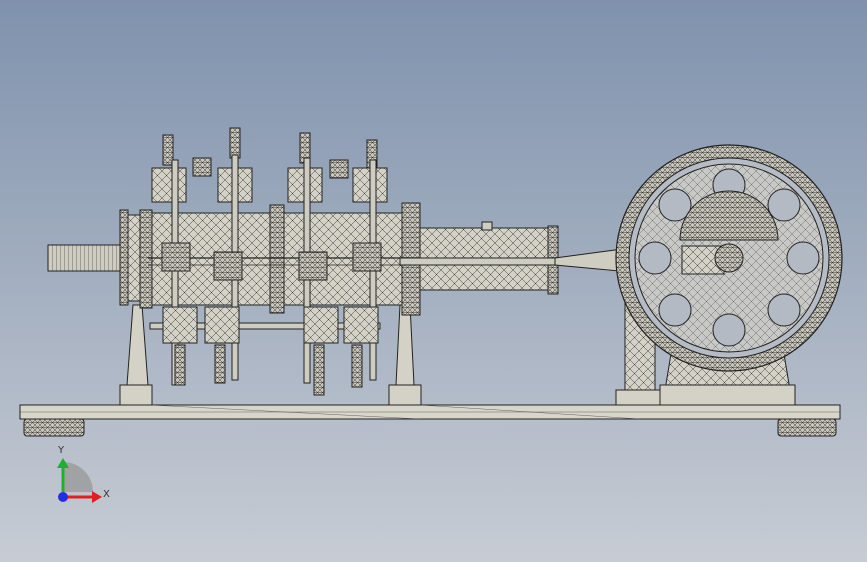  I want to click on main-shaft, so click(98, 257).